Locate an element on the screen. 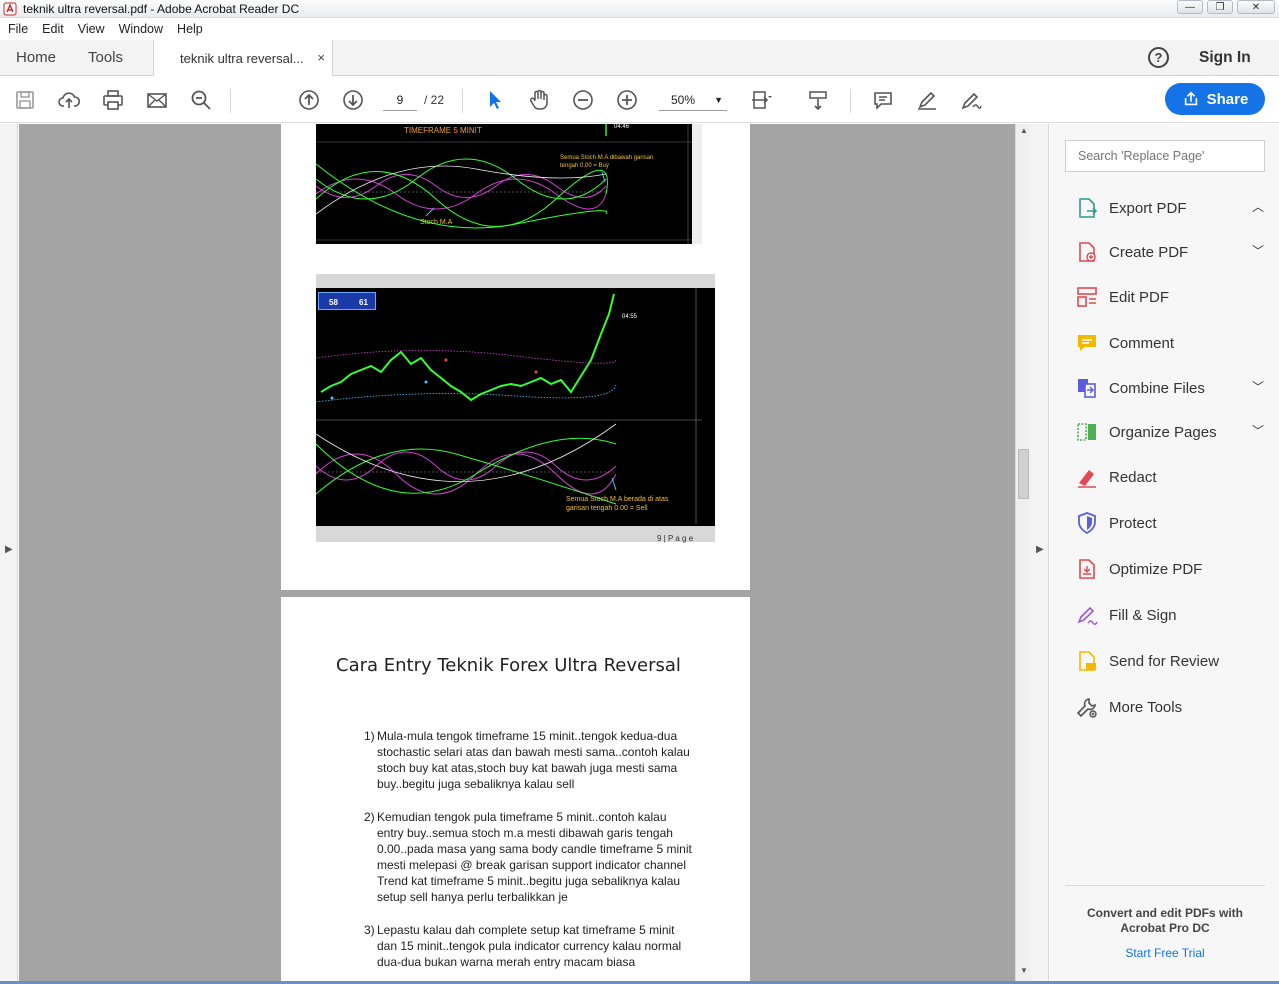 This screenshot has height=984, width=1279. zoom-out-icon is located at coordinates (583, 100).